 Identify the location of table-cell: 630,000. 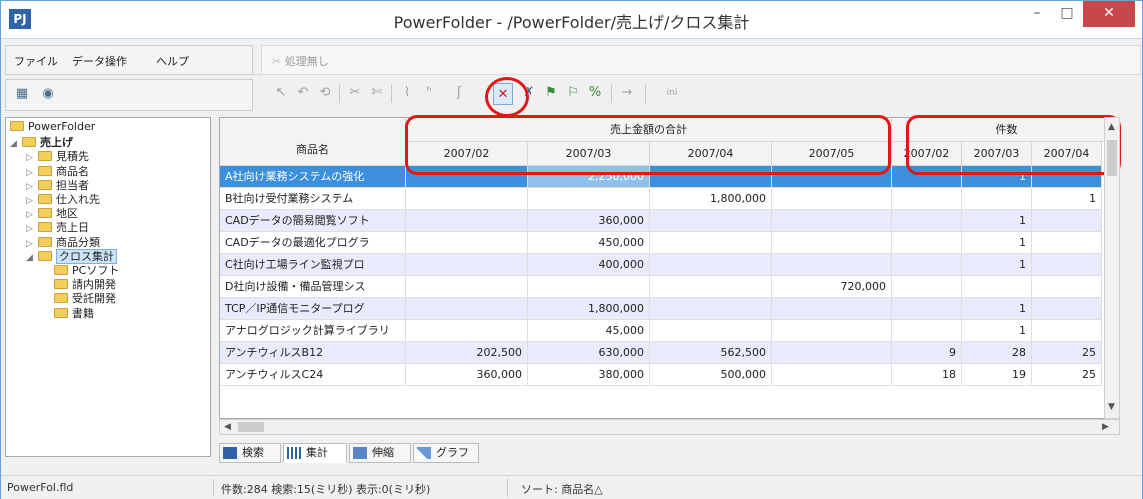
(589, 353).